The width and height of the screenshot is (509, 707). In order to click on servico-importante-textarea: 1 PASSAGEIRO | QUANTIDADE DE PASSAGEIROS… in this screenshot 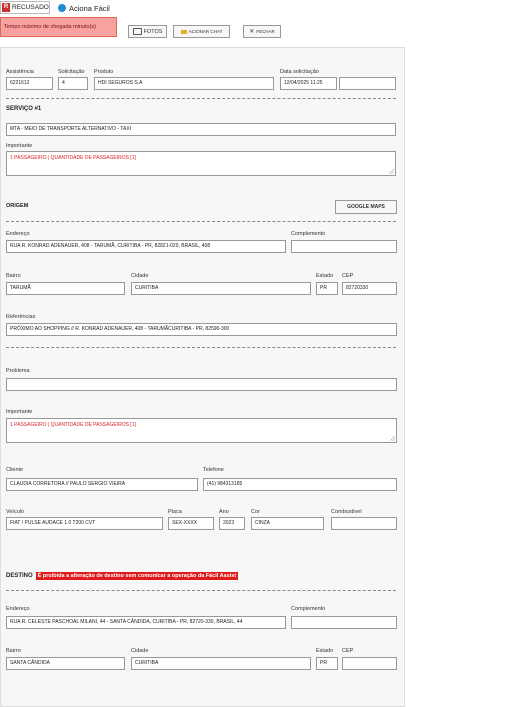, I will do `click(201, 163)`.